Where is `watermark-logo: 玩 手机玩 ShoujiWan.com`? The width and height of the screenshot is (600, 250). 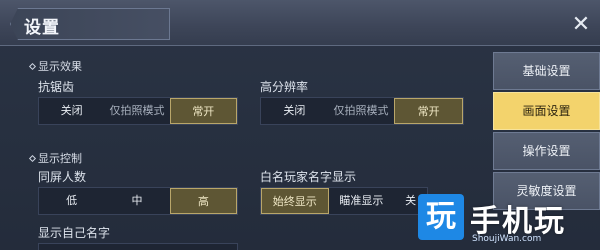
watermark-logo: 玩 手机玩 ShoujiWan.com is located at coordinates (506, 220).